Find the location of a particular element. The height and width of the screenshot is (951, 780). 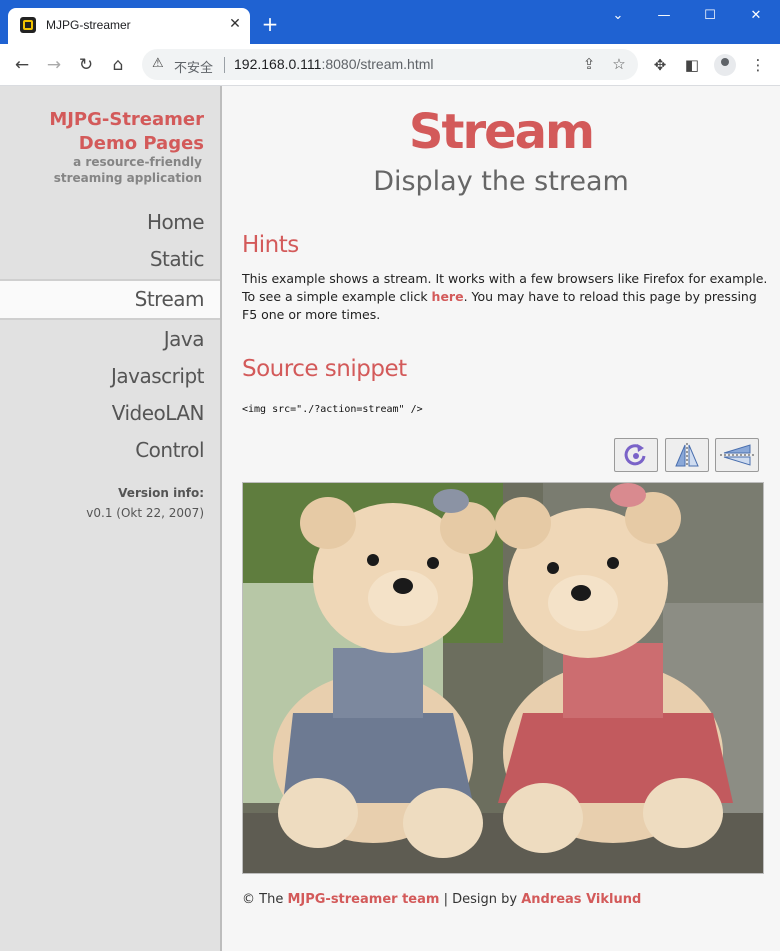

maximize-icon: ☐ is located at coordinates (710, 16).